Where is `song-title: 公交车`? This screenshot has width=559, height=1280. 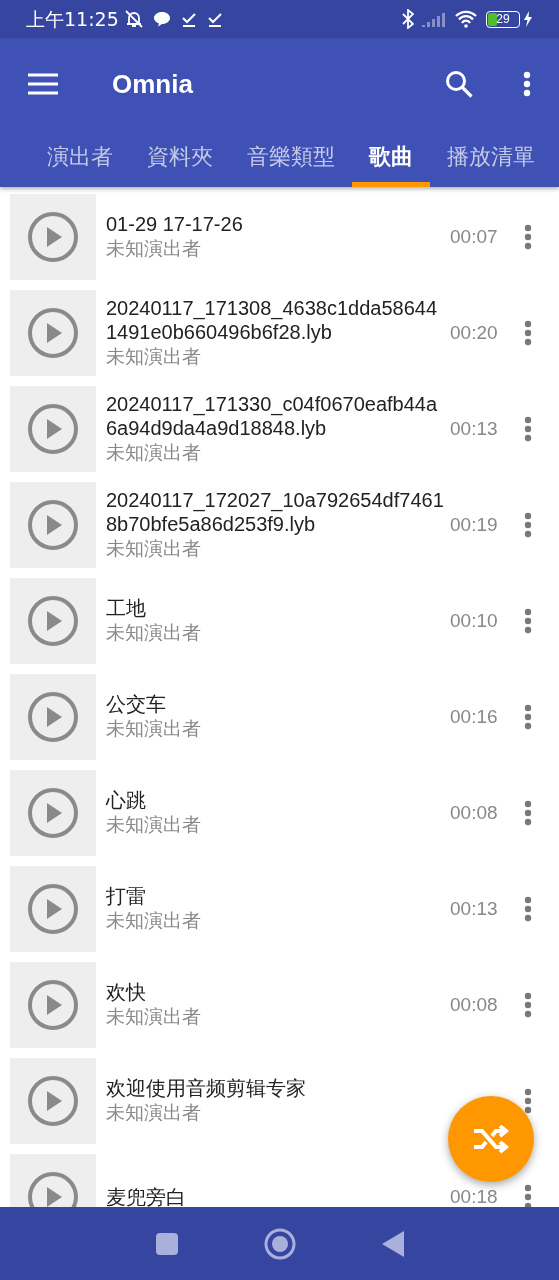 song-title: 公交车 is located at coordinates (136, 704).